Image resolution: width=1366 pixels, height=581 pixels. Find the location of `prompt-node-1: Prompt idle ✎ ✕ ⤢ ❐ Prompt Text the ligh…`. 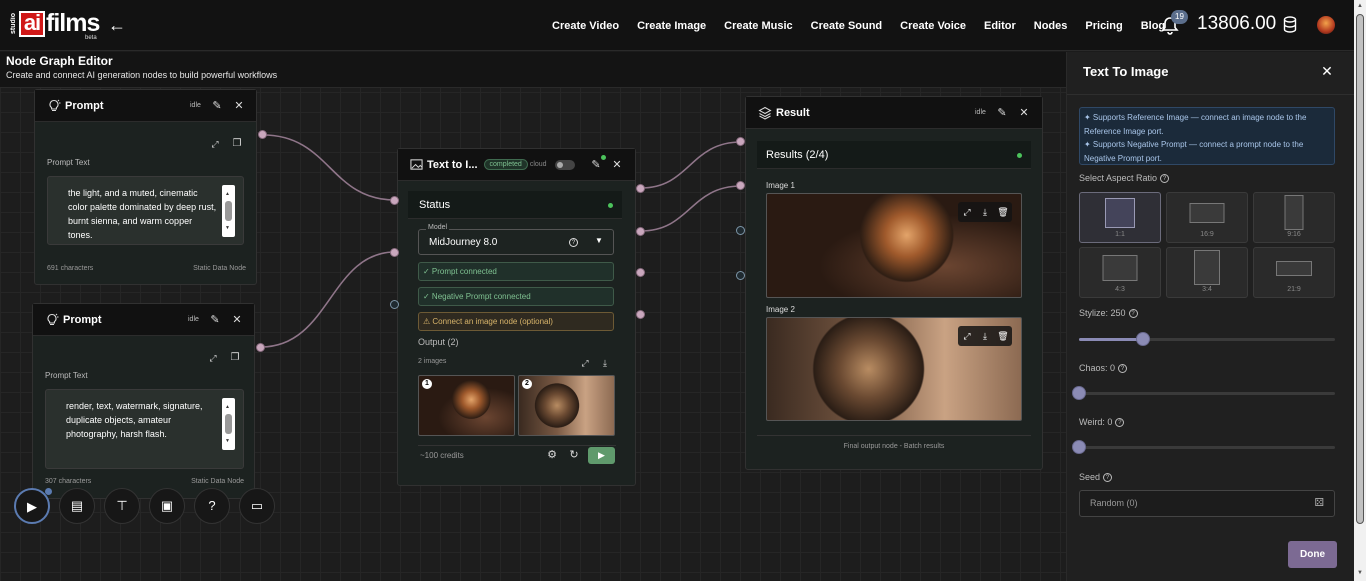

prompt-node-1: Prompt idle ✎ ✕ ⤢ ❐ Prompt Text the ligh… is located at coordinates (145, 187).